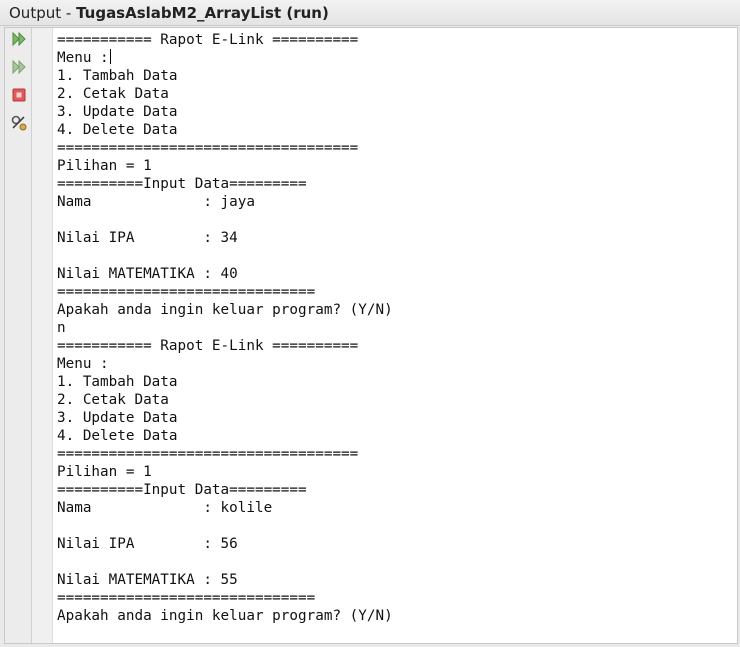 The height and width of the screenshot is (647, 740). What do you see at coordinates (397, 544) in the screenshot?
I see `console-line: Nilai IPA : 56` at bounding box center [397, 544].